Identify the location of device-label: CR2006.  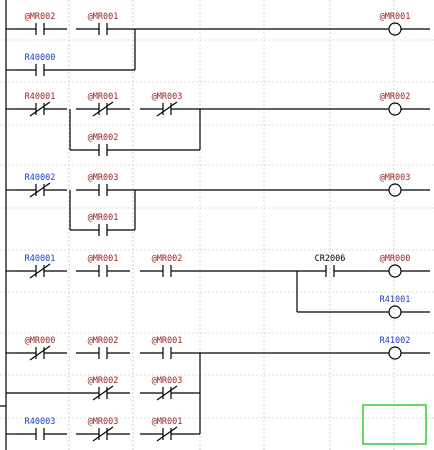
(330, 259).